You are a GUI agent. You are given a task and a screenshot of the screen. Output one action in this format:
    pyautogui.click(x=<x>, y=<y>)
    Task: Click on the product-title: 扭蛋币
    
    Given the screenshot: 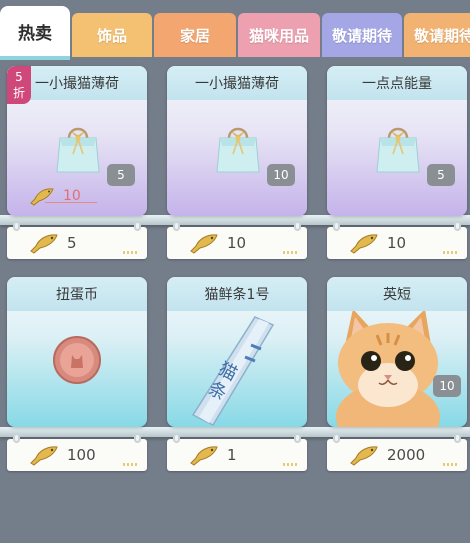 What is the action you would take?
    pyautogui.click(x=77, y=294)
    